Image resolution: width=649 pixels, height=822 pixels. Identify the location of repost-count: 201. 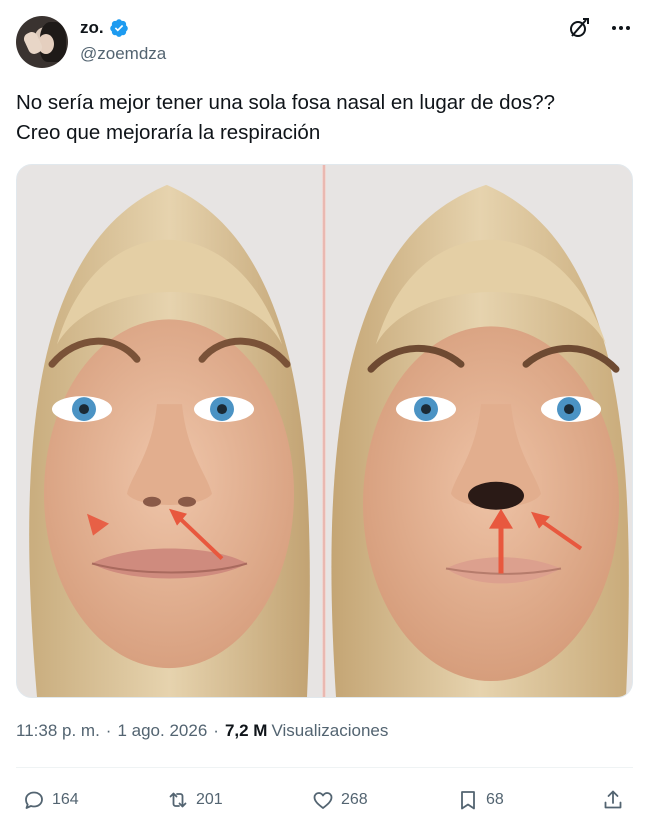
(209, 799).